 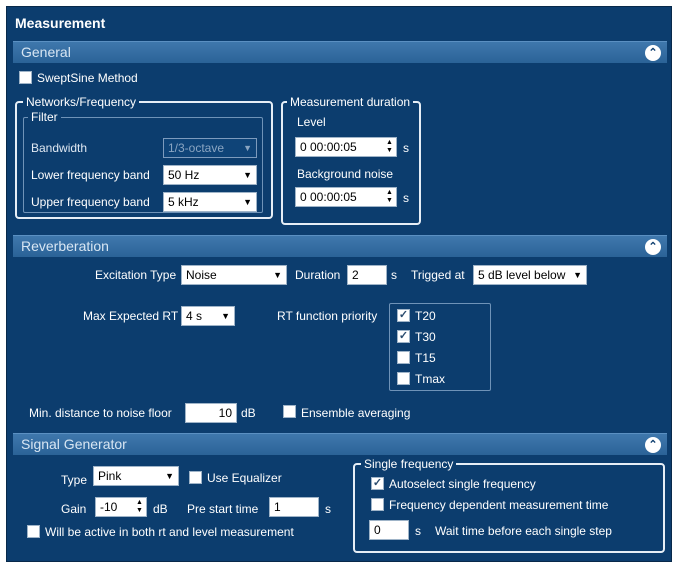 I want to click on upper-frequency-value: 5 kHz, so click(x=183, y=202).